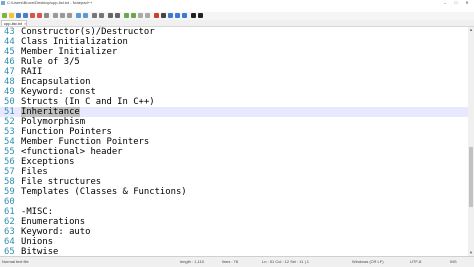 This screenshot has width=474, height=267. I want to click on cut-icon, so click(55, 15).